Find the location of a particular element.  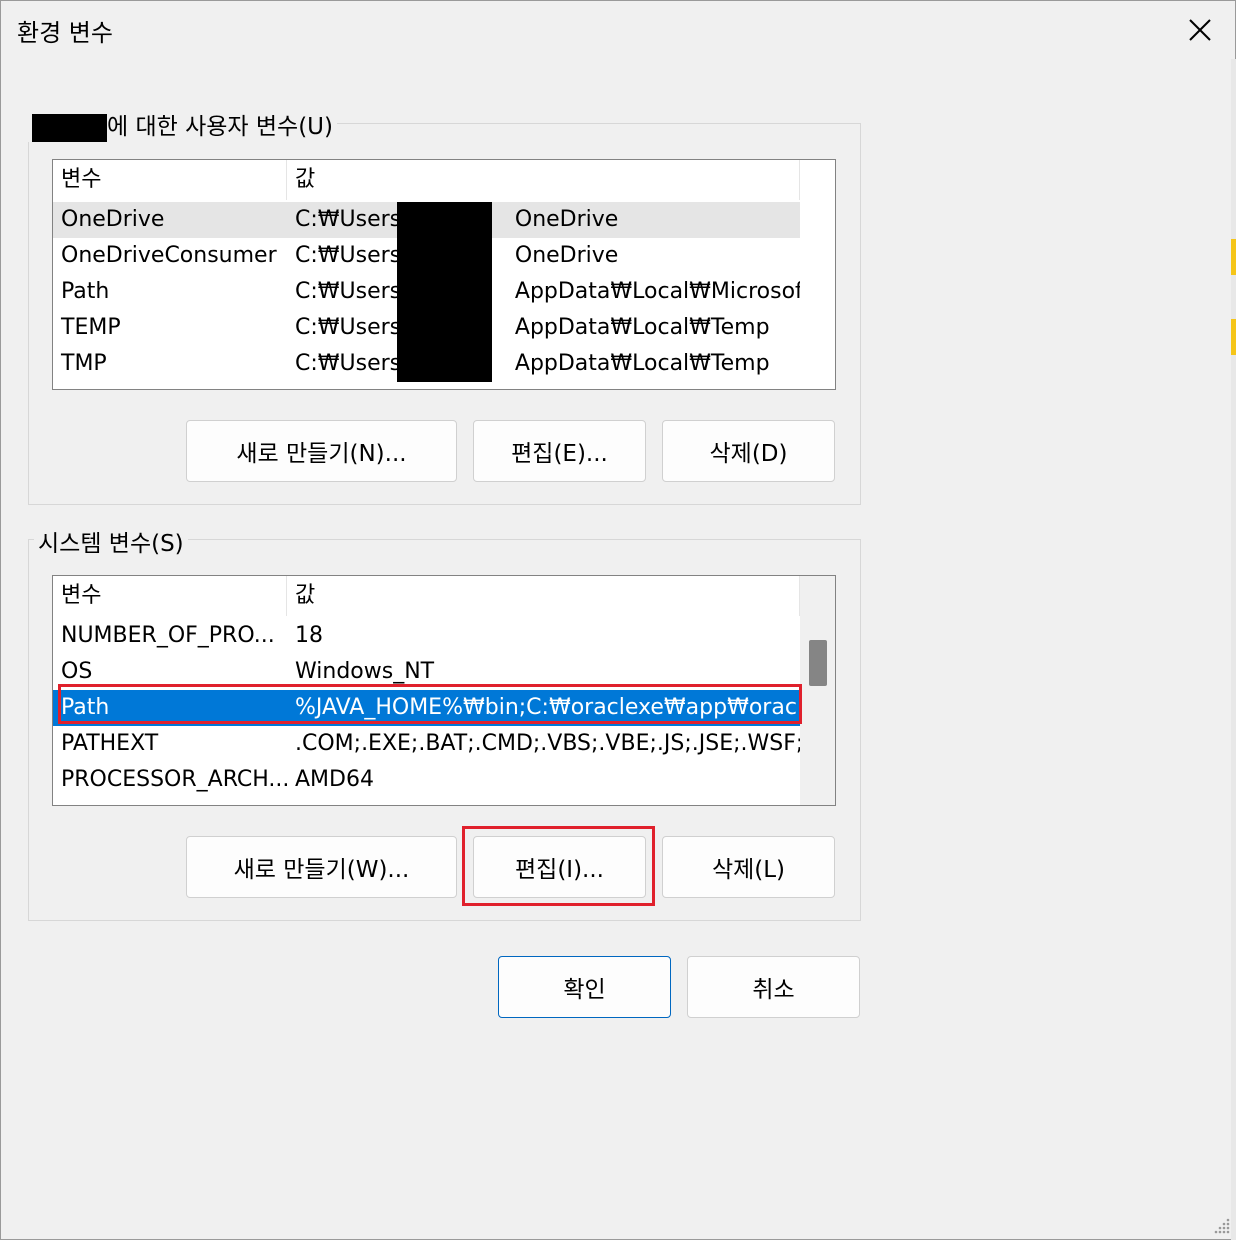

redacted-username is located at coordinates (69, 127).